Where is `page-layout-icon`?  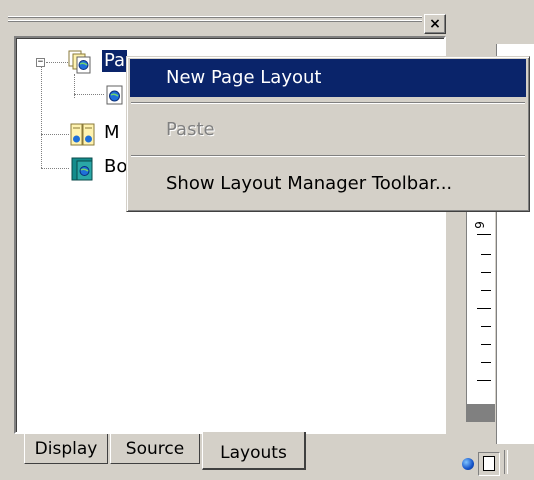
page-layout-icon is located at coordinates (115, 95).